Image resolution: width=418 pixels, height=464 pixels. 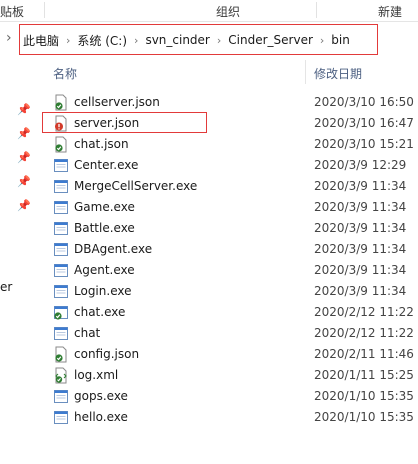 I want to click on checked-file-icon, so click(x=61, y=312).